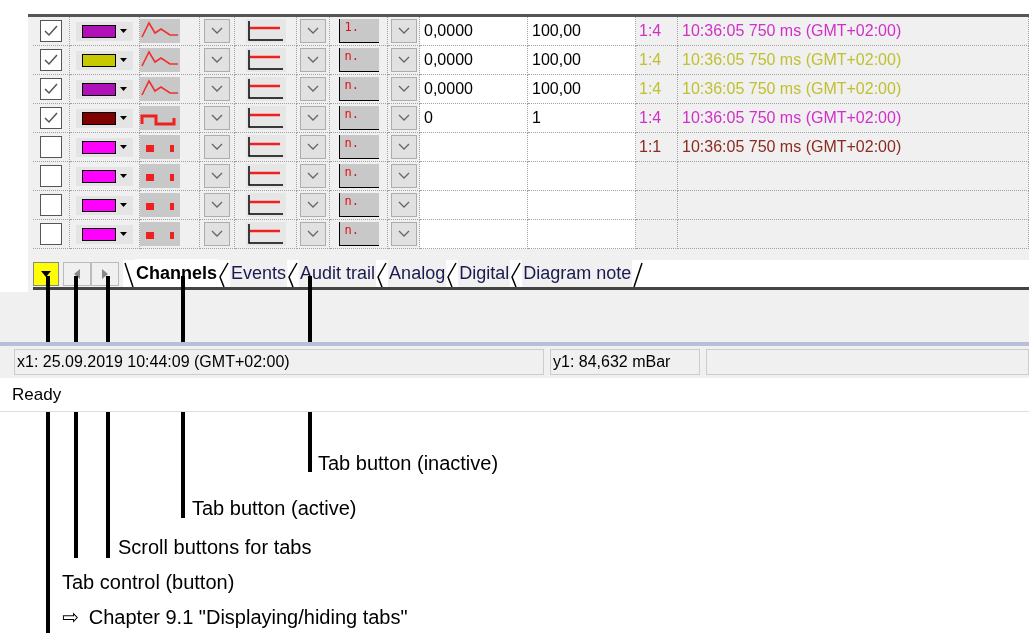 The width and height of the screenshot is (1029, 633). Describe the element at coordinates (484, 273) in the screenshot. I see `tab: Digital` at that location.